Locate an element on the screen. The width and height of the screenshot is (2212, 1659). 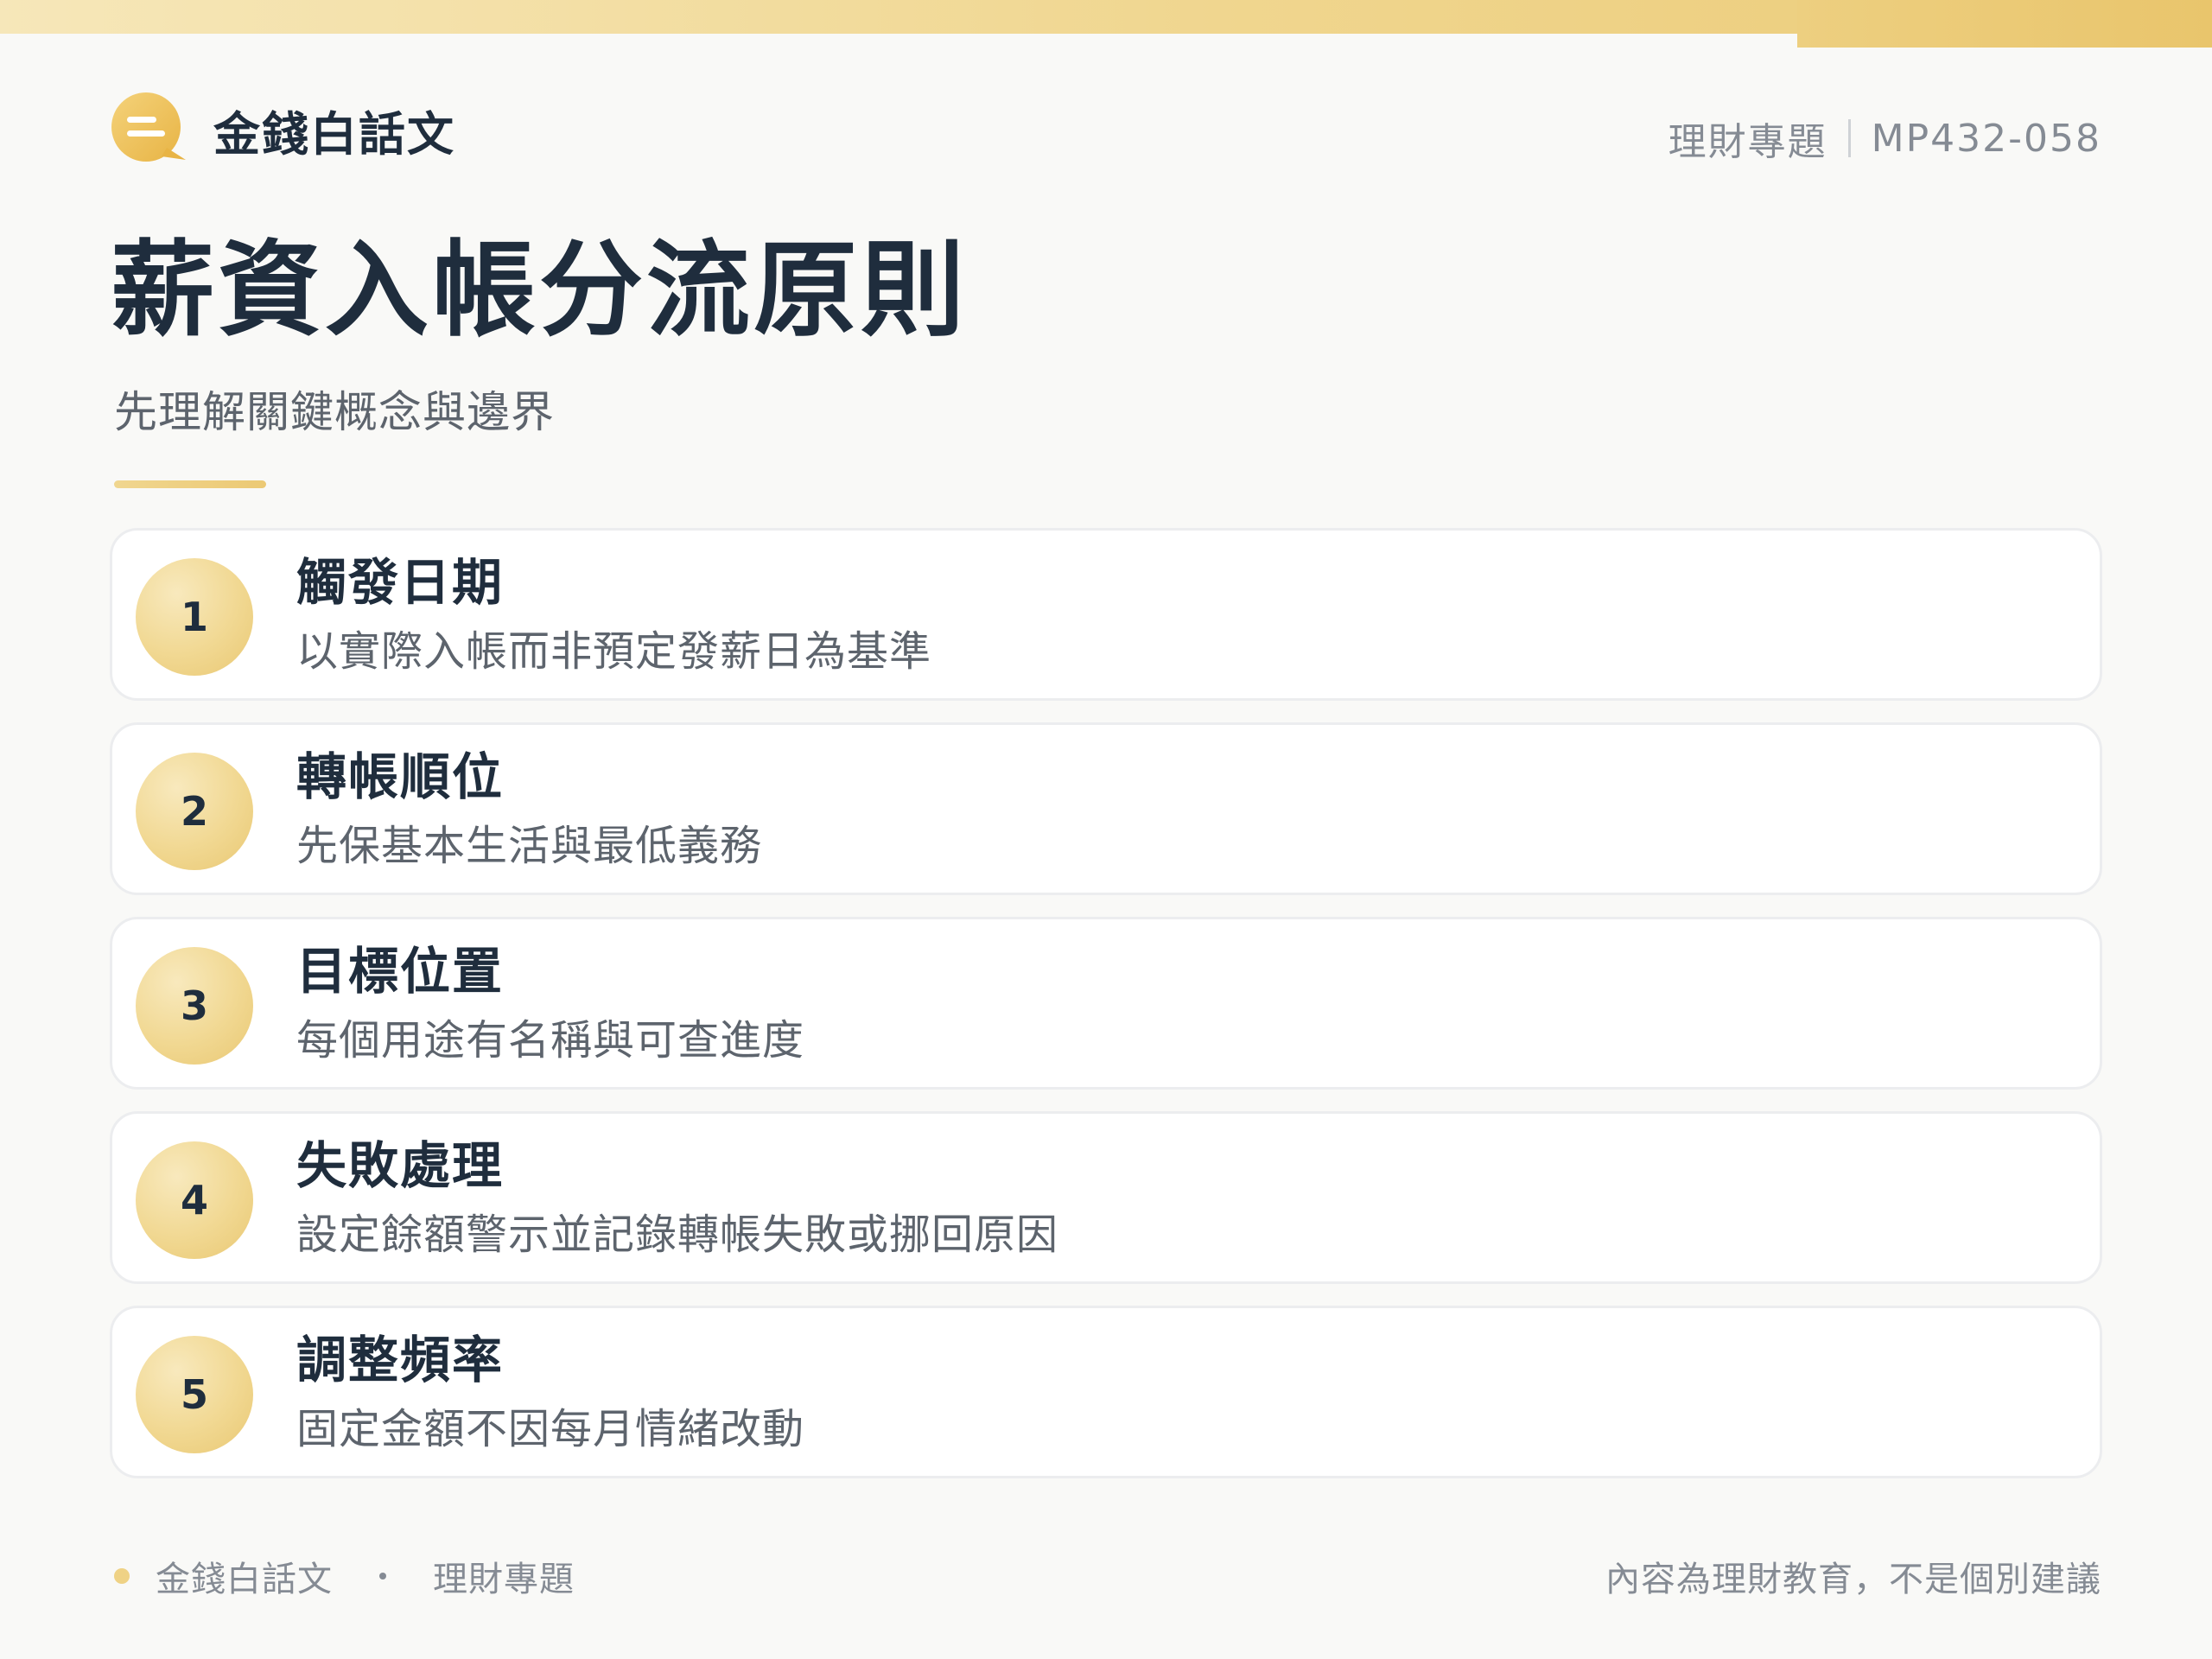
step-title: 失敗處理 is located at coordinates (400, 1165).